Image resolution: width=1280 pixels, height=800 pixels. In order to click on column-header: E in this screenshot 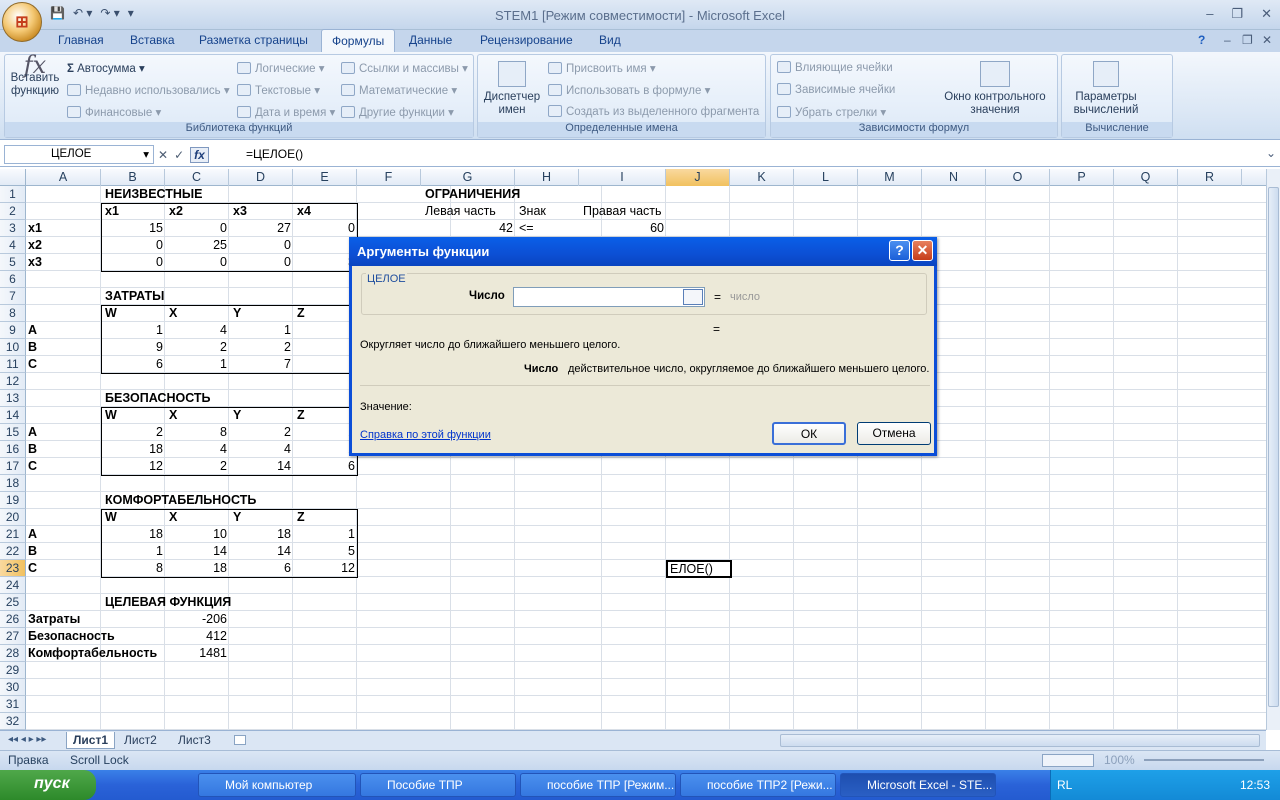, I will do `click(325, 177)`.